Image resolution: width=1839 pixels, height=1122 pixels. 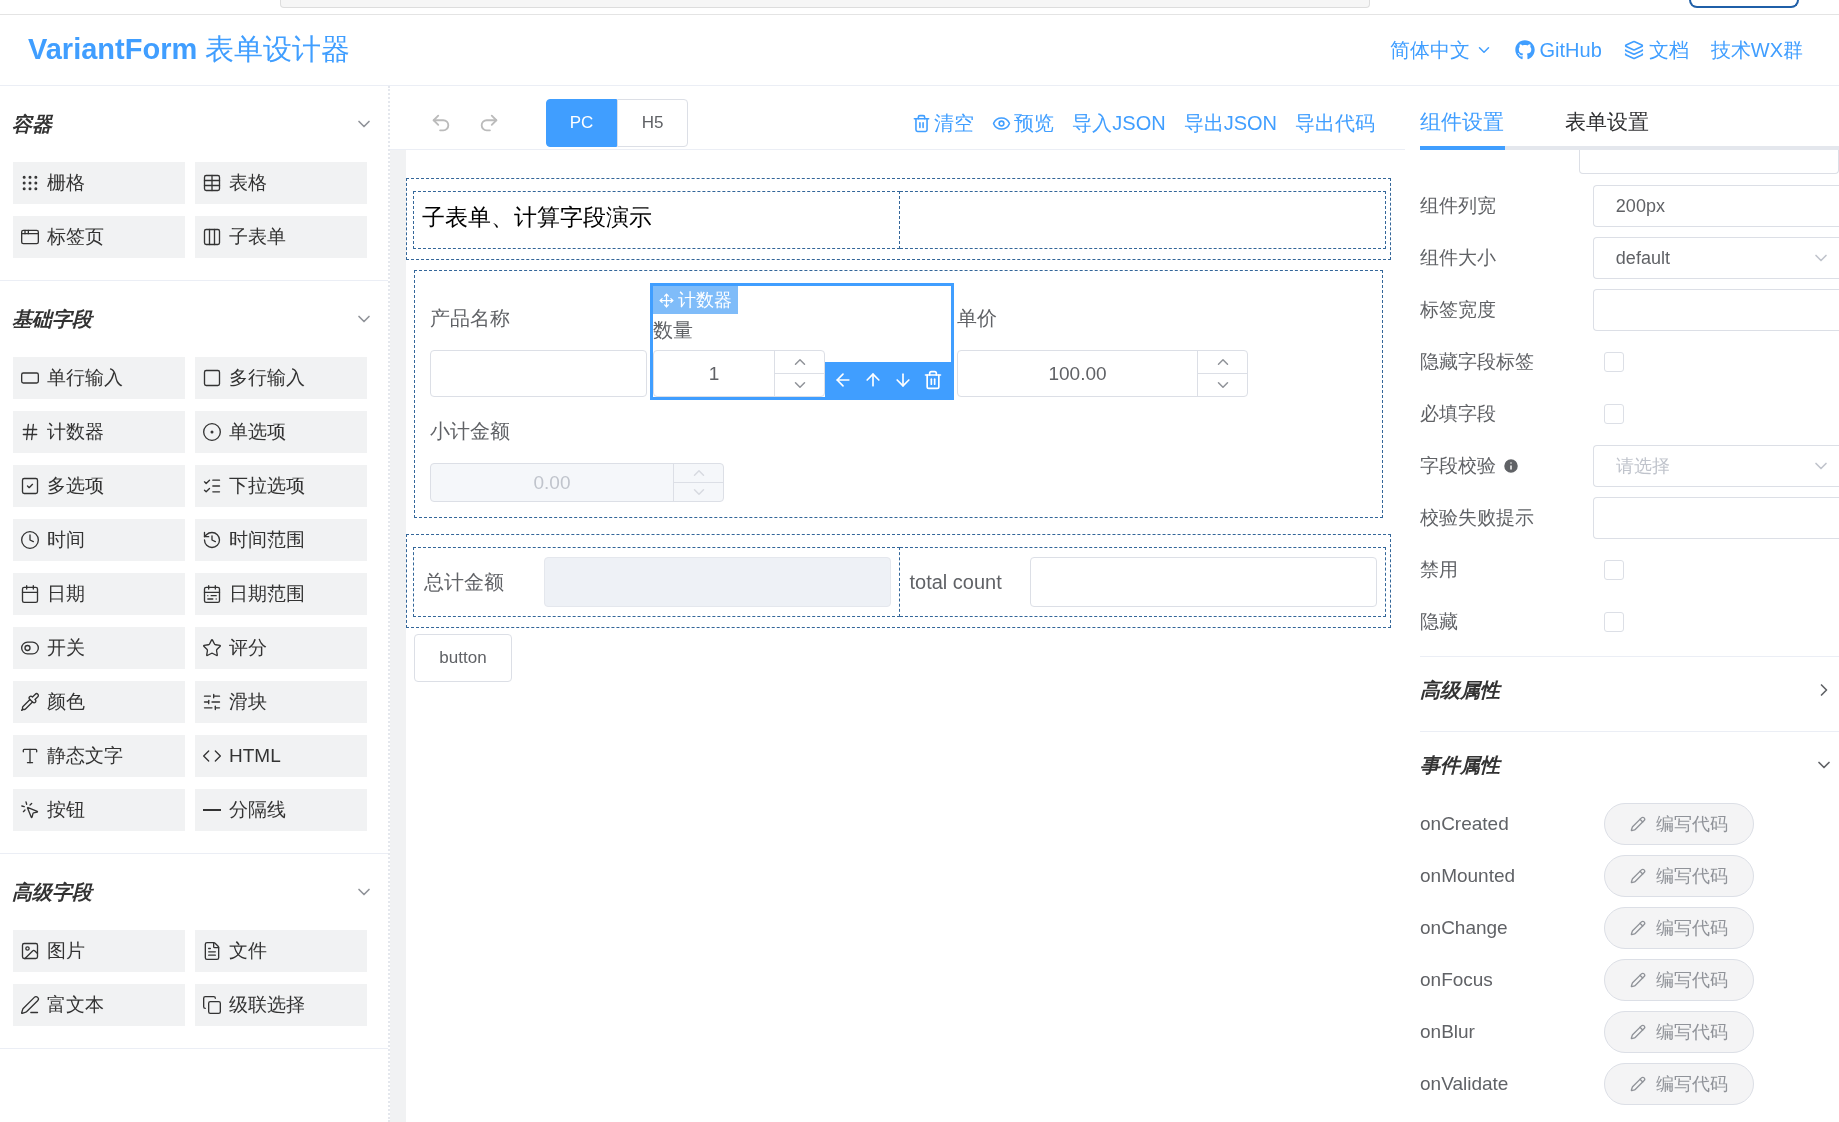 I want to click on field-label: total count, so click(x=956, y=582).